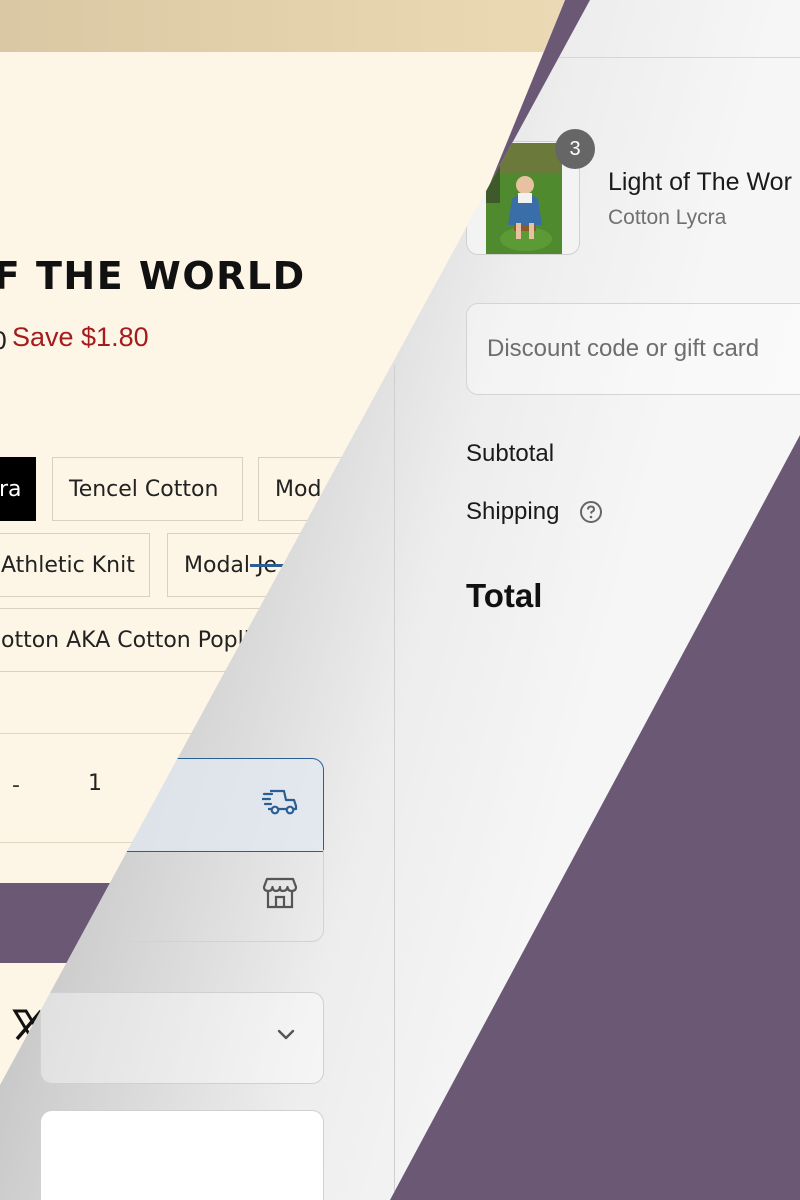 The height and width of the screenshot is (1200, 800). Describe the element at coordinates (16, 785) in the screenshot. I see `quantity-decrease-button: -` at that location.